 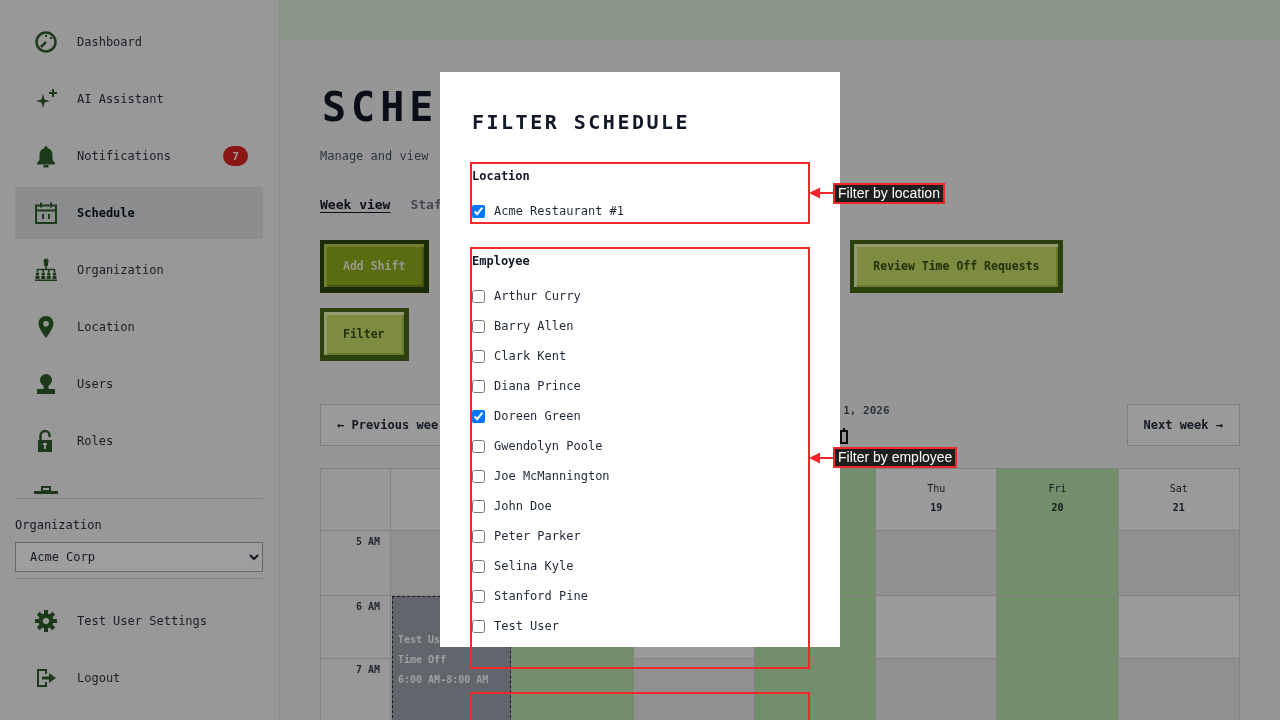 I want to click on notification-count: 7, so click(x=235, y=156).